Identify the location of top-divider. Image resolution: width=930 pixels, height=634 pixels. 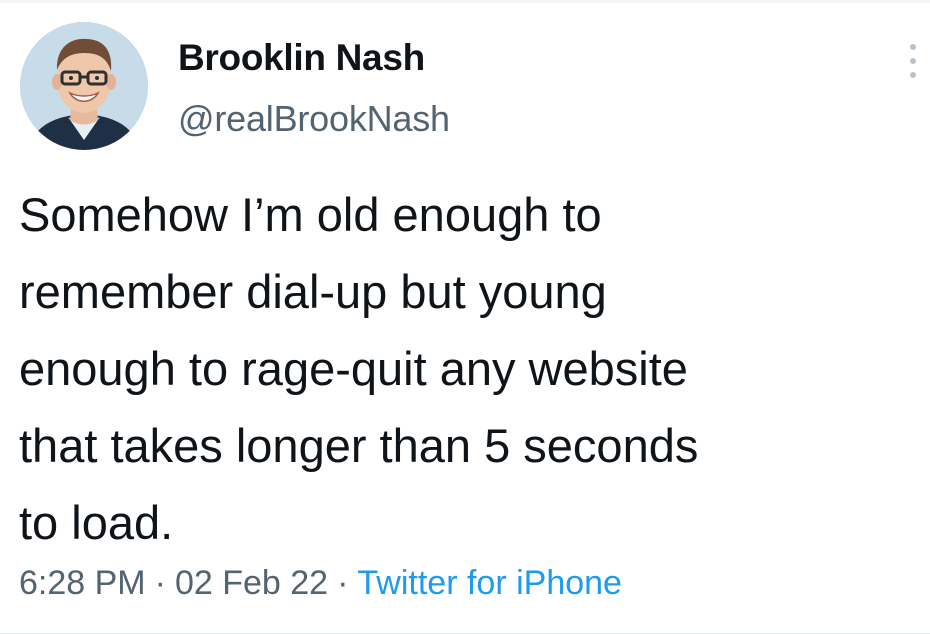
(465, 1).